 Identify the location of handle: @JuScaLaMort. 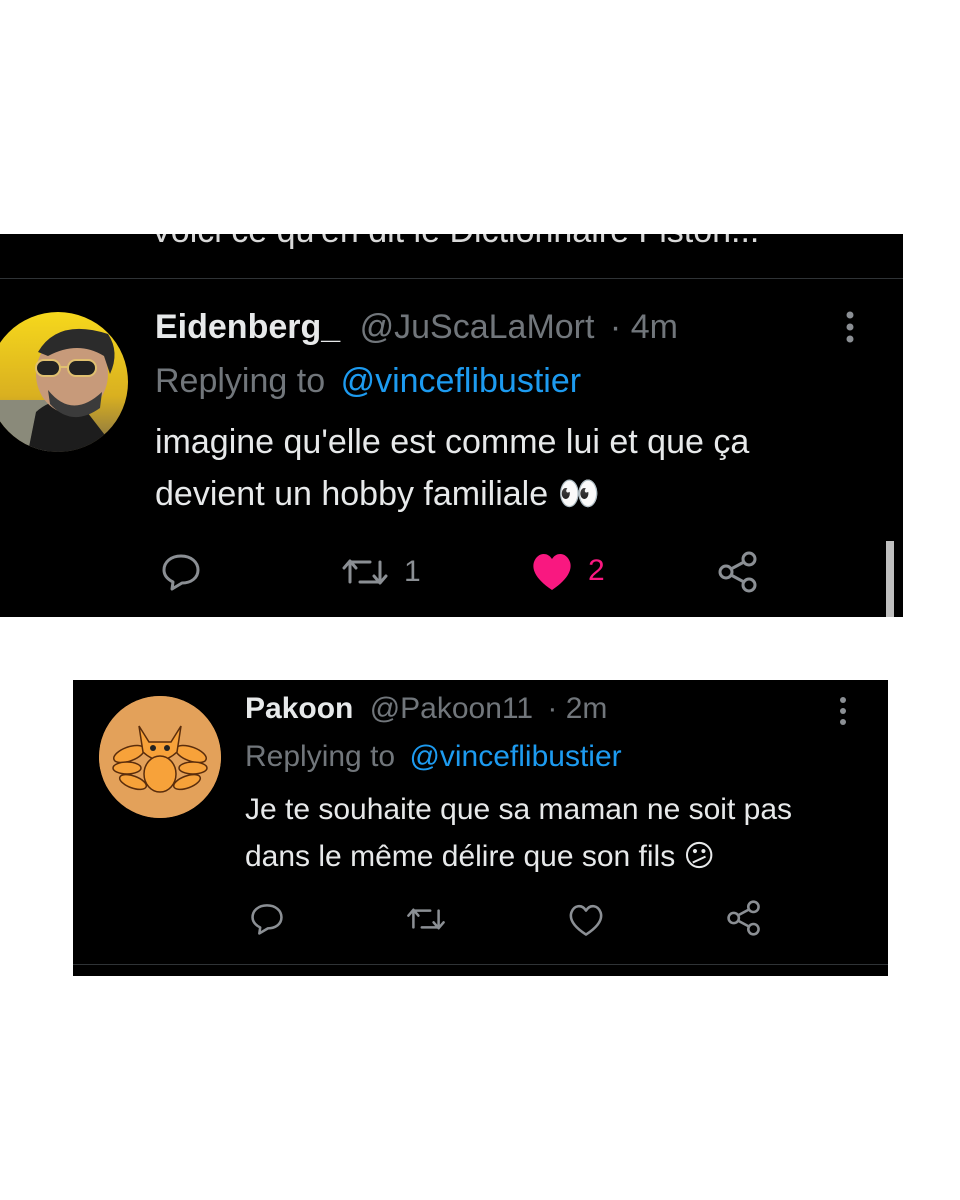
(477, 327).